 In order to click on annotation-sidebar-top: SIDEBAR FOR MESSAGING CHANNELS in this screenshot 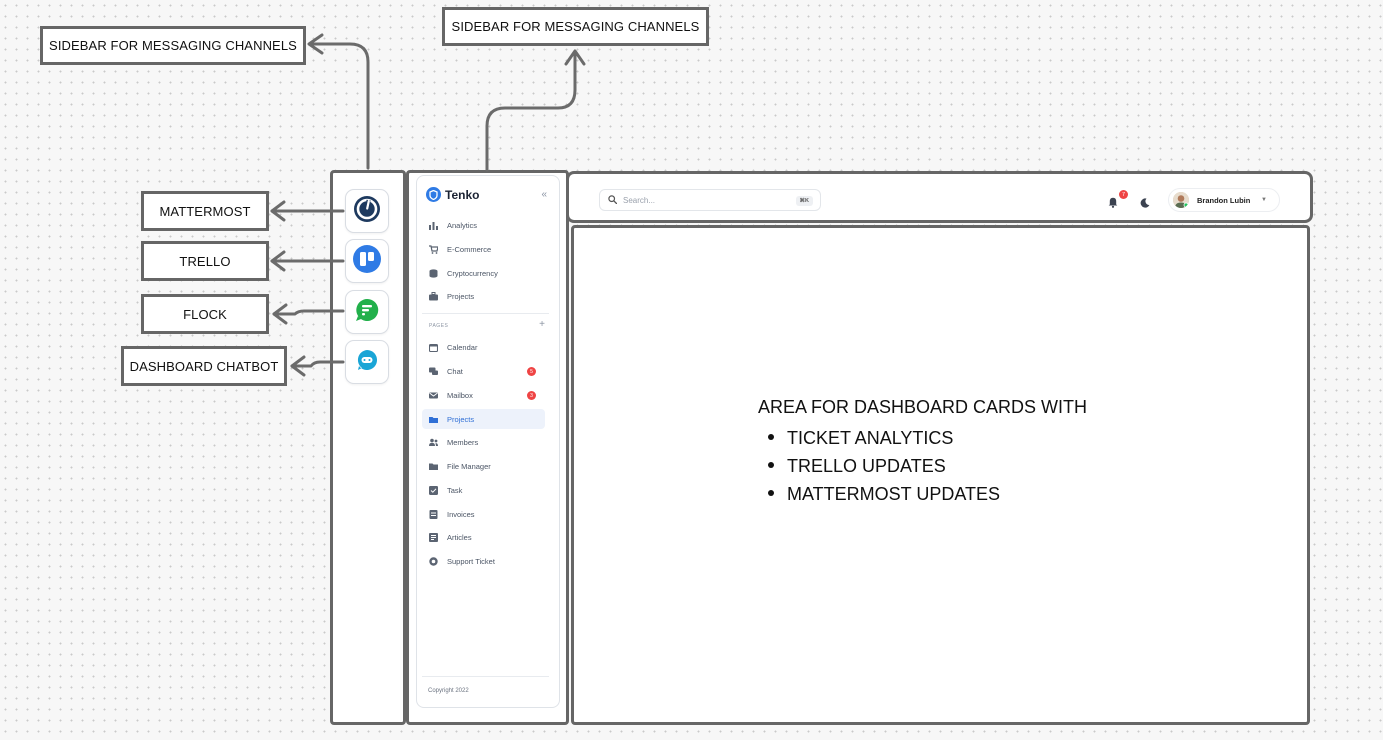, I will do `click(575, 26)`.